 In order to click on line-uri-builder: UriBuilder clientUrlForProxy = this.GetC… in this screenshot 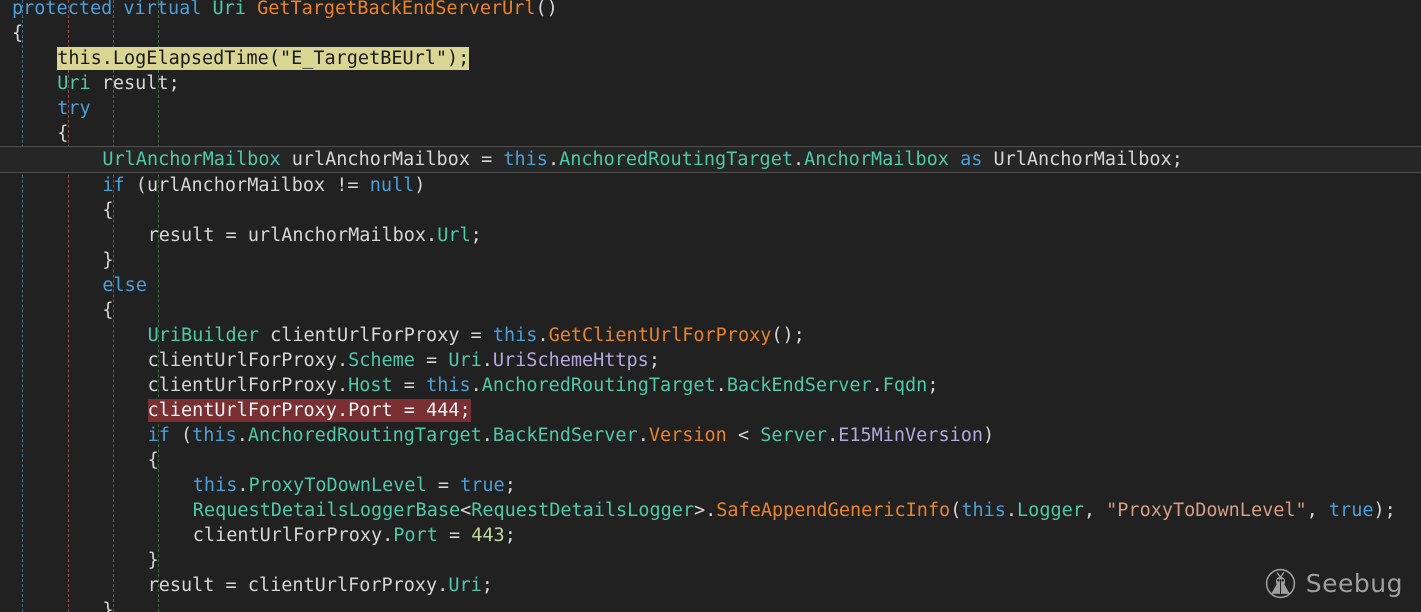, I will do `click(710, 335)`.